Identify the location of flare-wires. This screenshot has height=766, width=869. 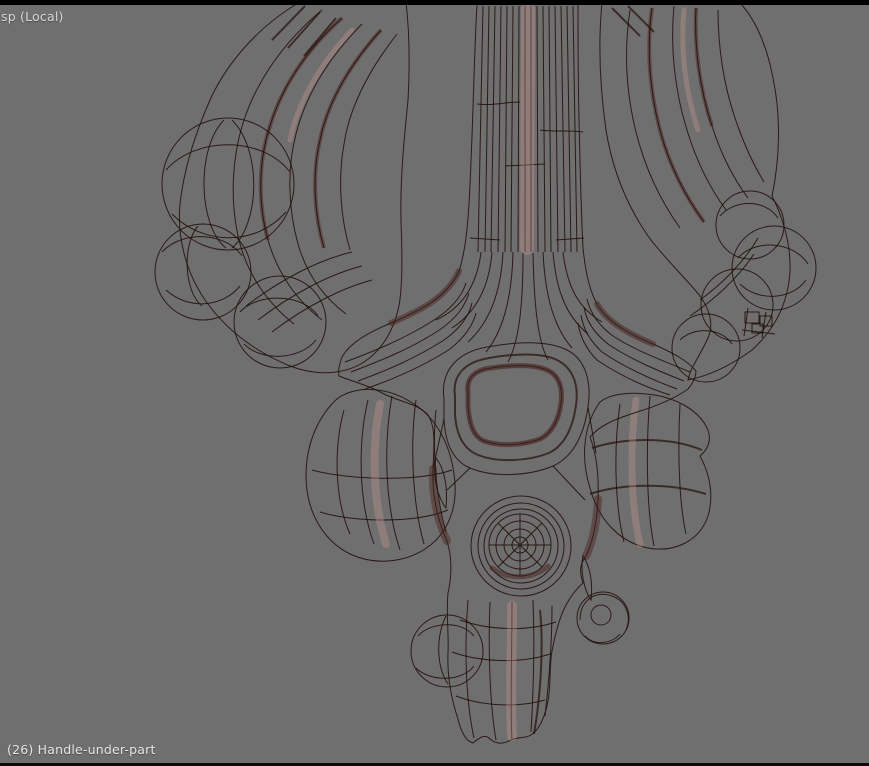
(519, 307).